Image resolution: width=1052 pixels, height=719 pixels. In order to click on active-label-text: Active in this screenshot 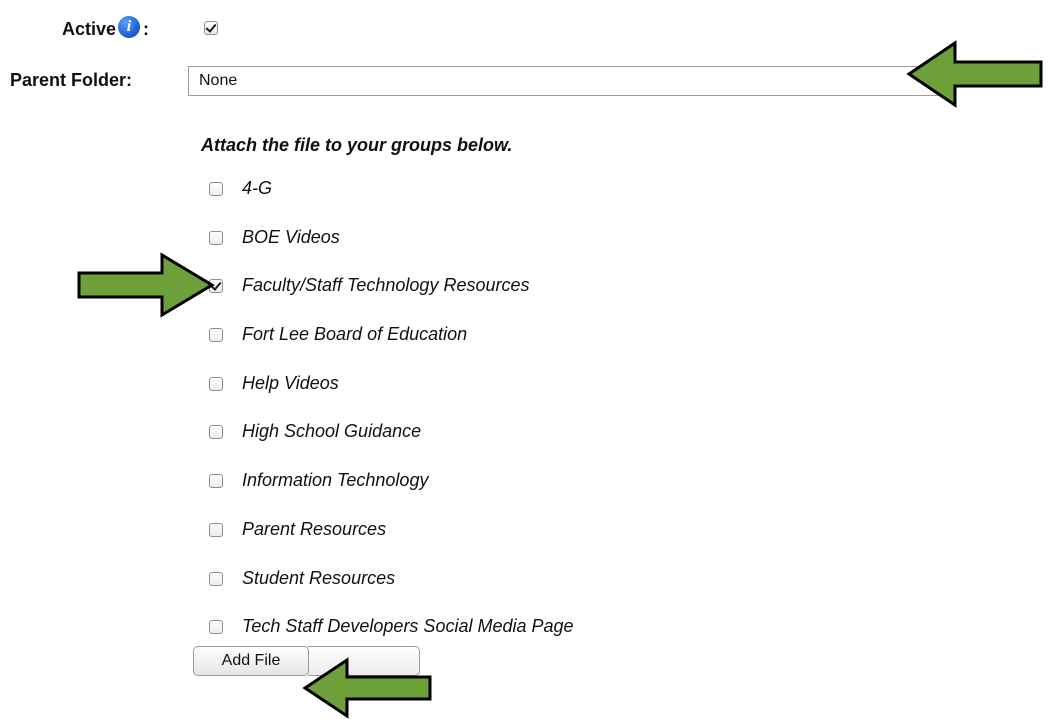, I will do `click(89, 29)`.